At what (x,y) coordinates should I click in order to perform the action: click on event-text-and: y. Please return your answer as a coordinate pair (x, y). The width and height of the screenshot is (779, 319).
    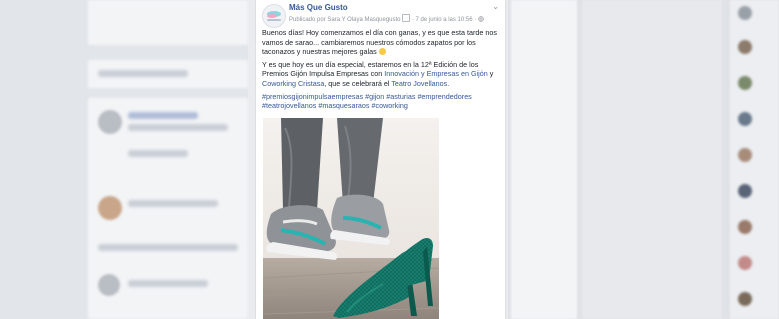
    Looking at the image, I should click on (491, 74).